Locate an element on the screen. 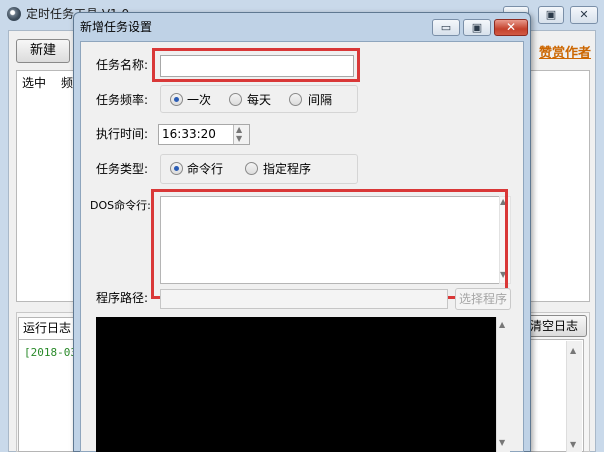 Image resolution: width=604 pixels, height=452 pixels. list-header-frequency: 频 is located at coordinates (67, 82).